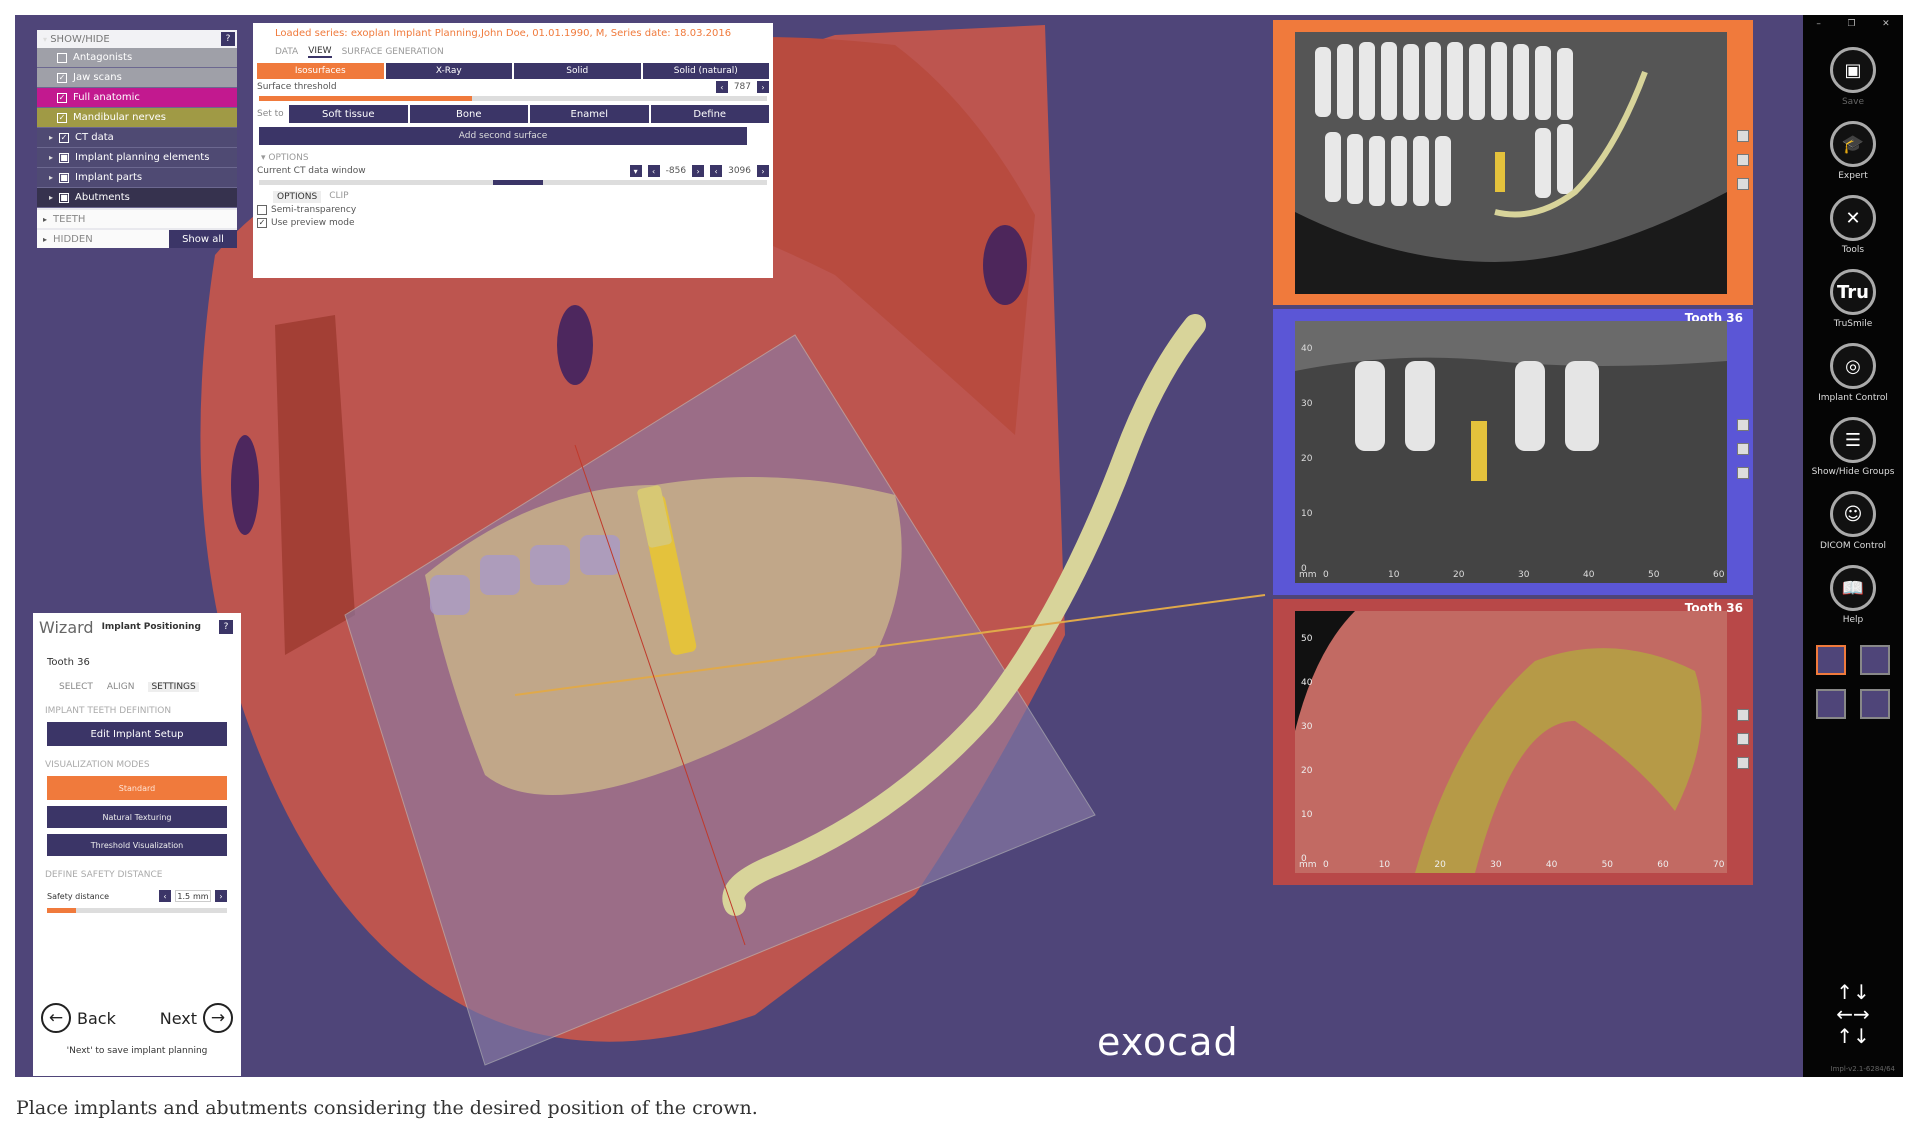 This screenshot has width=1920, height=1147. Describe the element at coordinates (196, 1018) in the screenshot. I see `next-button: Next →` at that location.